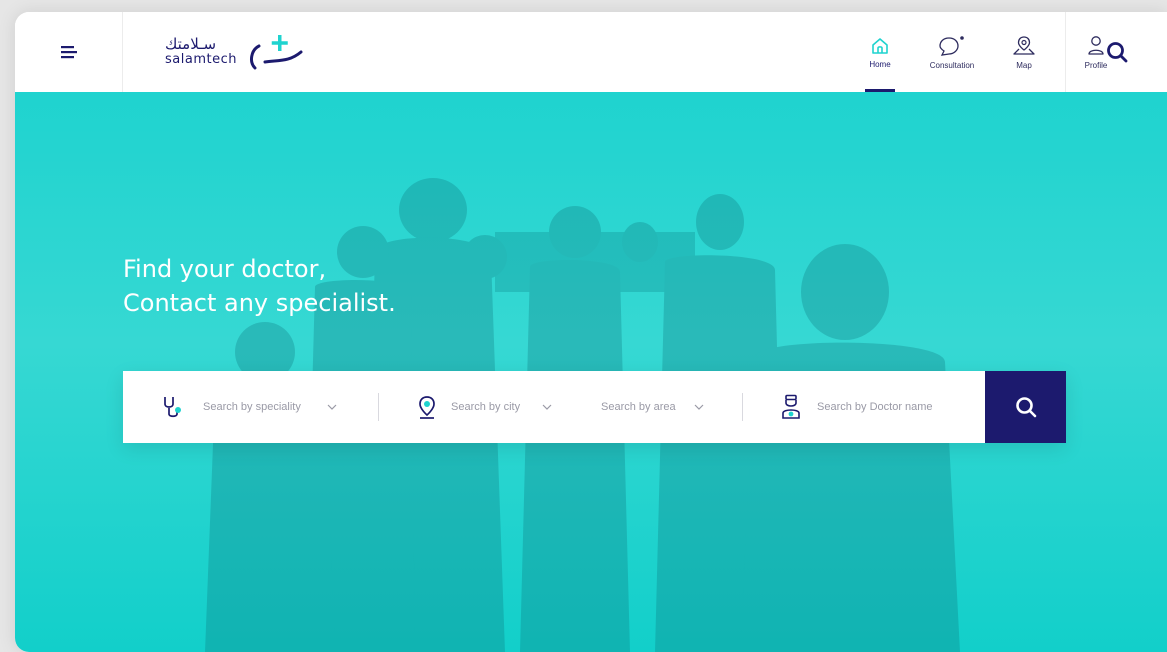 This screenshot has height=652, width=1167. Describe the element at coordinates (791, 406) in the screenshot. I see `doctor-icon` at that location.